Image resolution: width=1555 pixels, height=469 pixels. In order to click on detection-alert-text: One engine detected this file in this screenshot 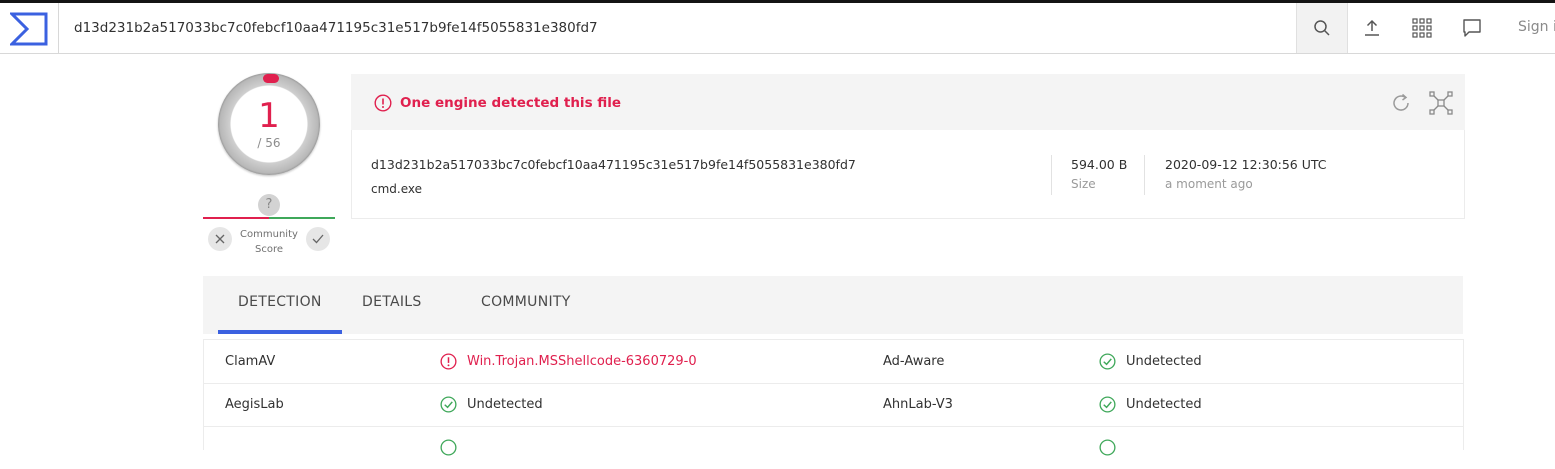, I will do `click(511, 103)`.